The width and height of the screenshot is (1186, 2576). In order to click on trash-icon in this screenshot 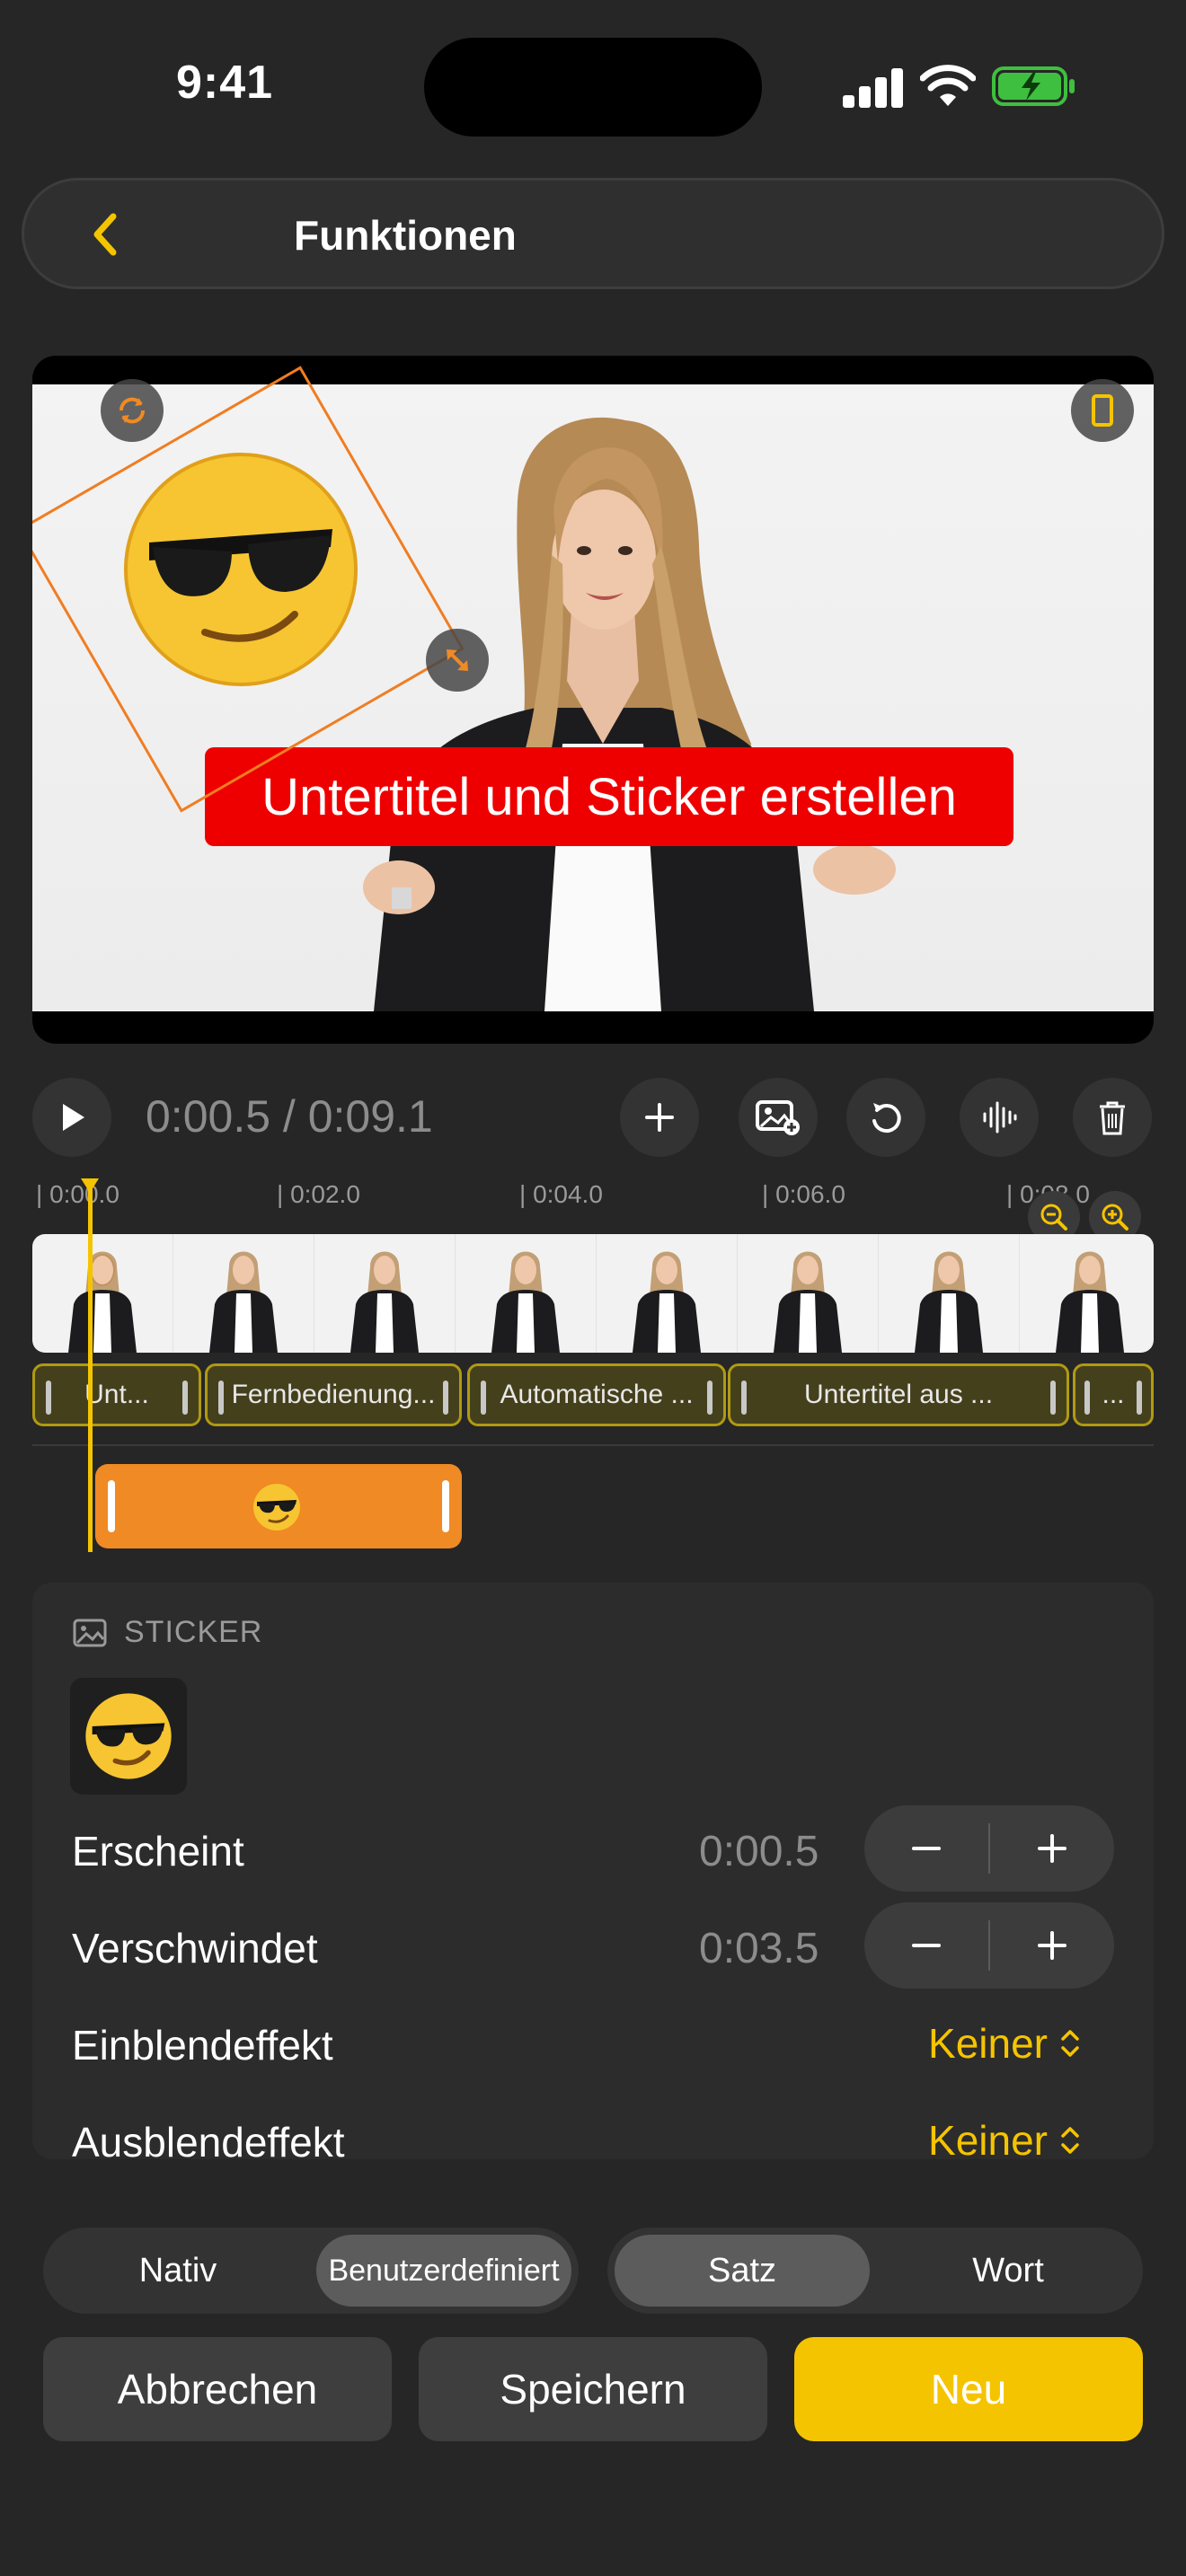, I will do `click(1112, 1118)`.